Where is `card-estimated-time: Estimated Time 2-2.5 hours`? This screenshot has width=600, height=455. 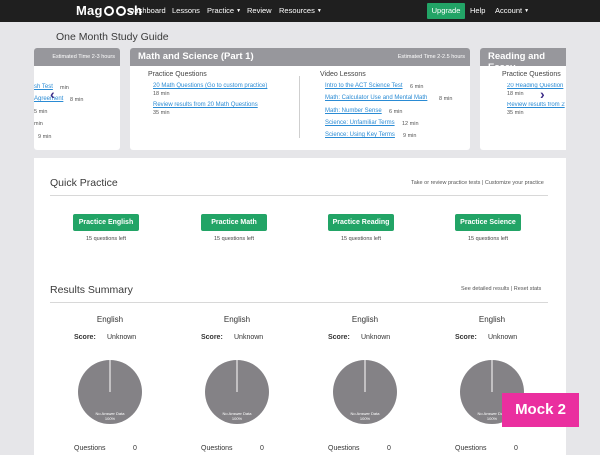 card-estimated-time: Estimated Time 2-2.5 hours is located at coordinates (431, 57).